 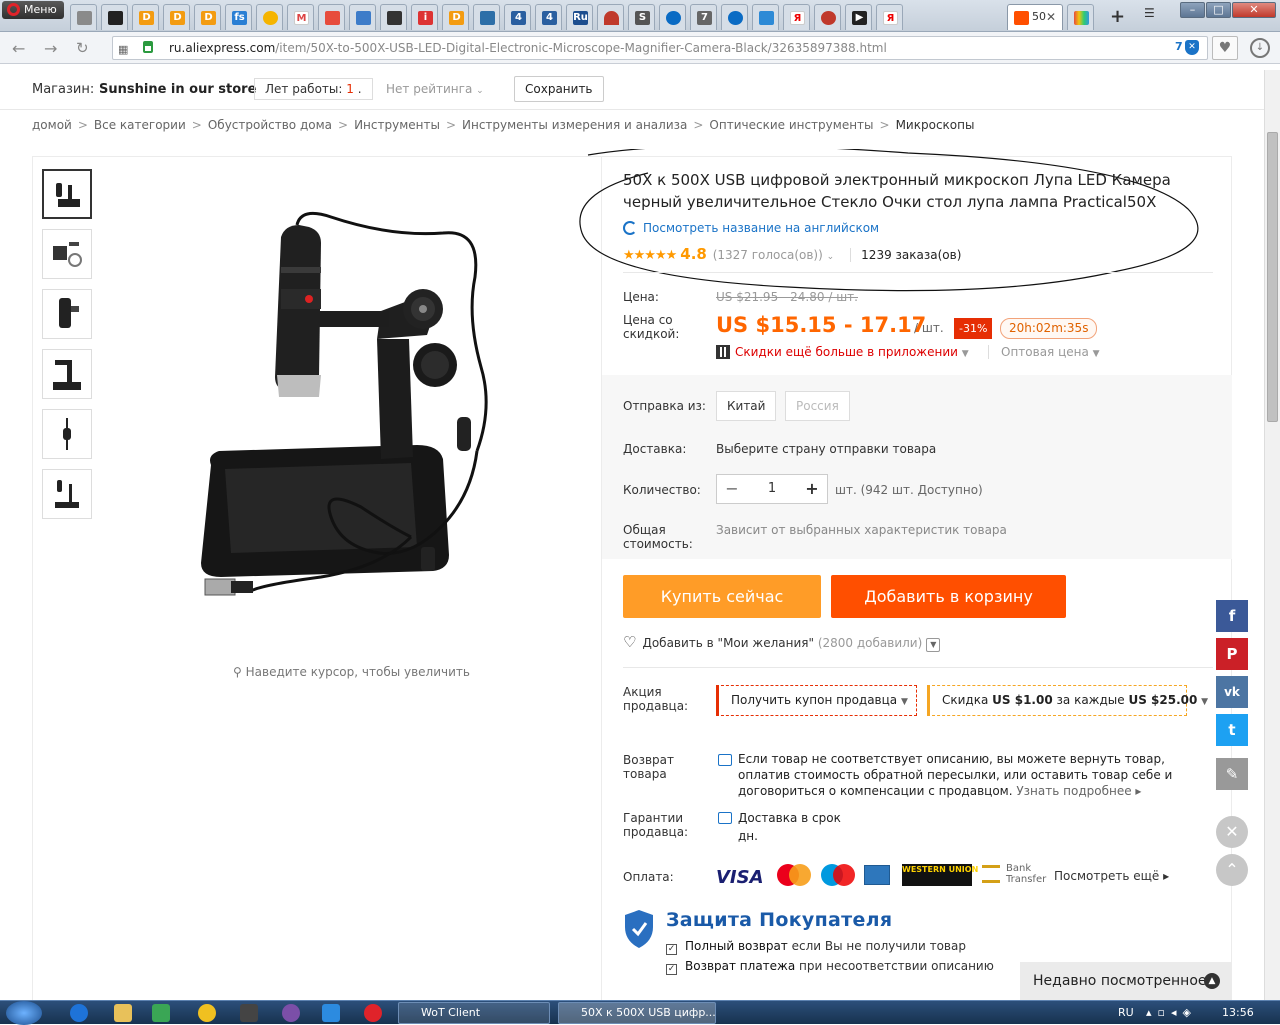 I want to click on opera-icon, so click(x=373, y=1013).